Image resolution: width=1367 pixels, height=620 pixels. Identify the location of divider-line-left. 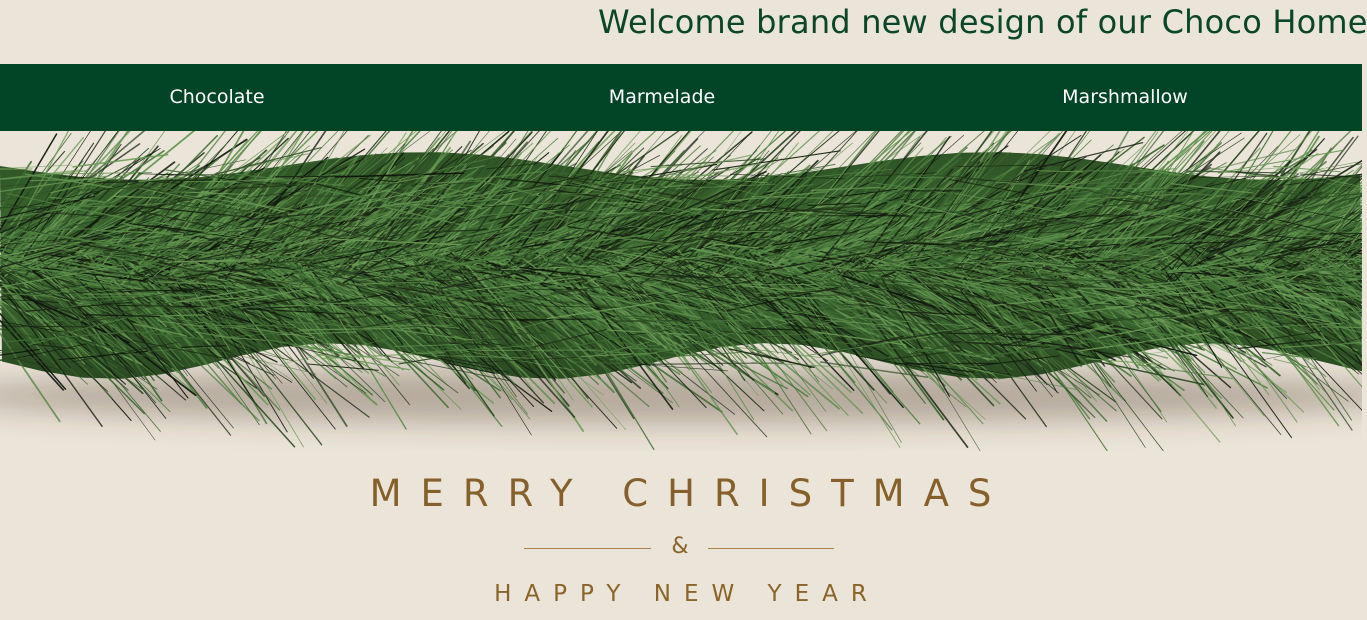
(587, 548).